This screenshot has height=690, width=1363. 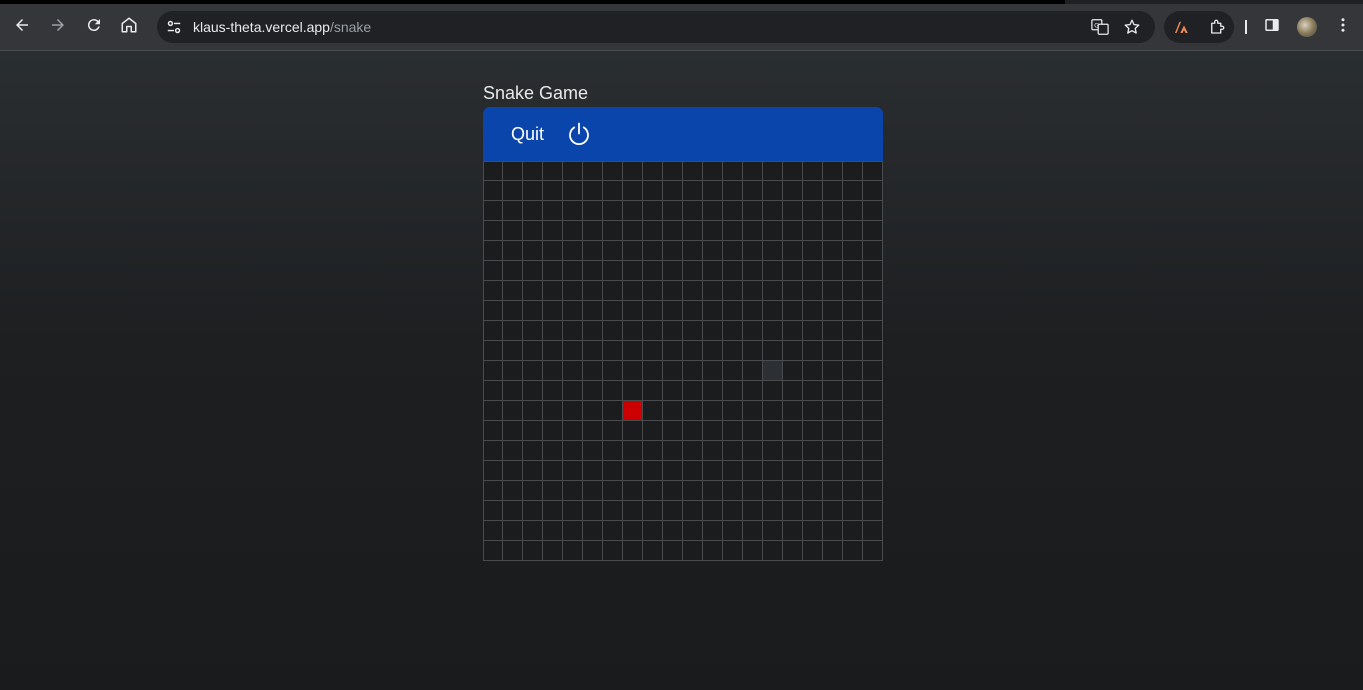 What do you see at coordinates (58, 27) in the screenshot?
I see `forward-button` at bounding box center [58, 27].